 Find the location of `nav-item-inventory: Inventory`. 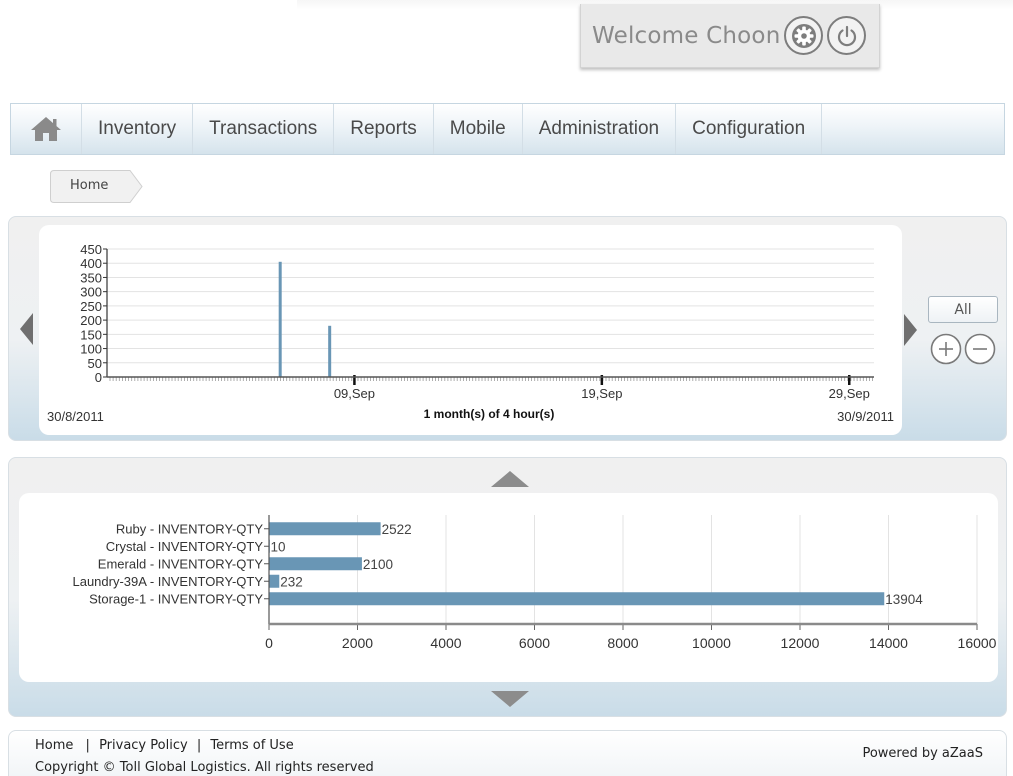

nav-item-inventory: Inventory is located at coordinates (138, 129).